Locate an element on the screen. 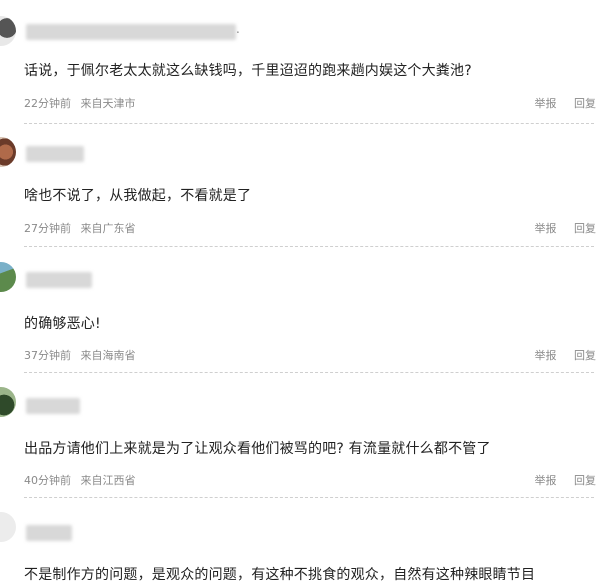  comment-time: 40分钟前 is located at coordinates (47, 480).